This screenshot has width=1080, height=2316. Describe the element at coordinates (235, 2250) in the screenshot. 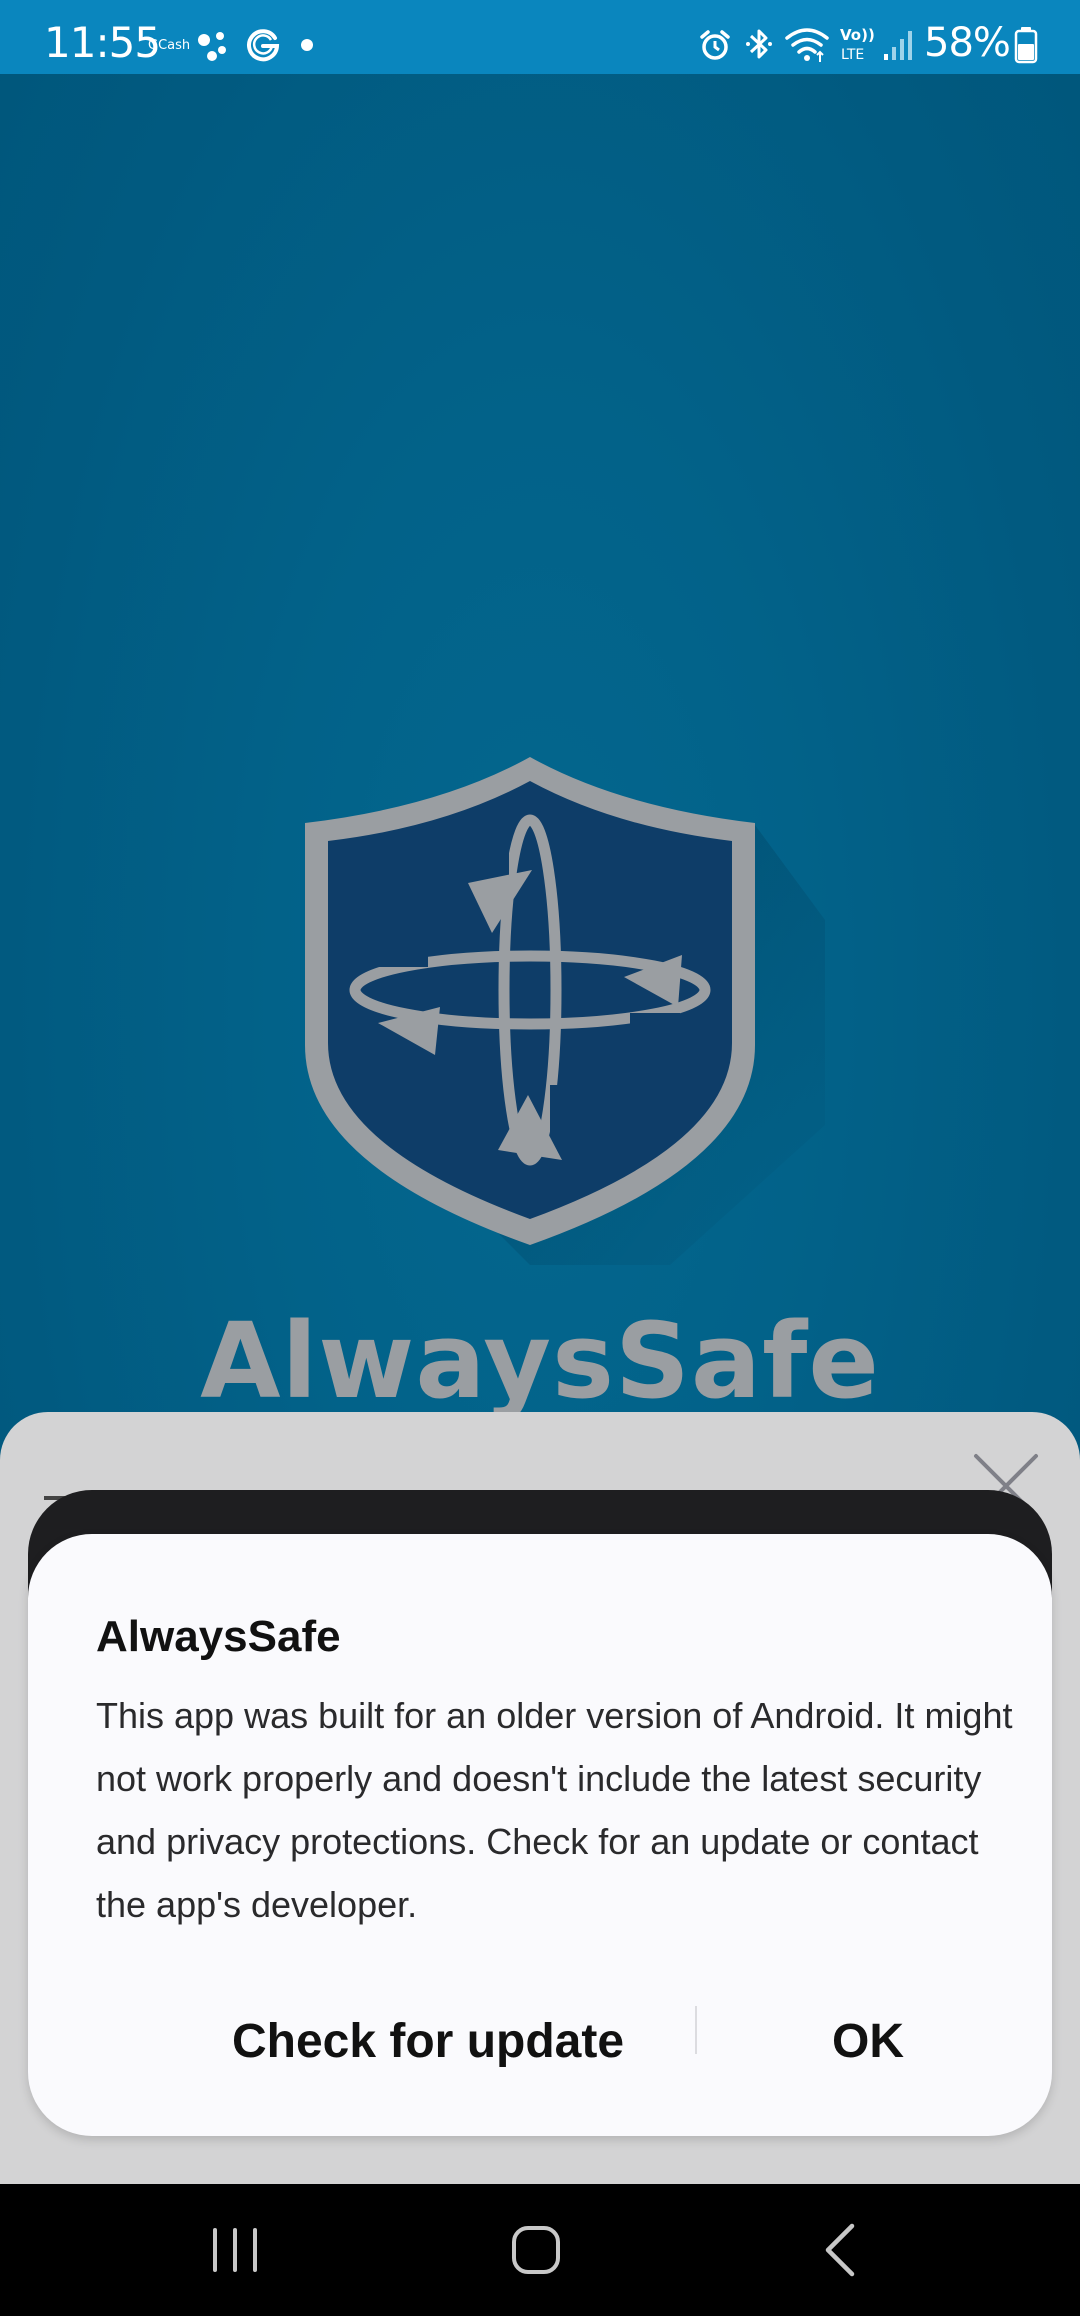

I see `recent-apps-icon` at that location.